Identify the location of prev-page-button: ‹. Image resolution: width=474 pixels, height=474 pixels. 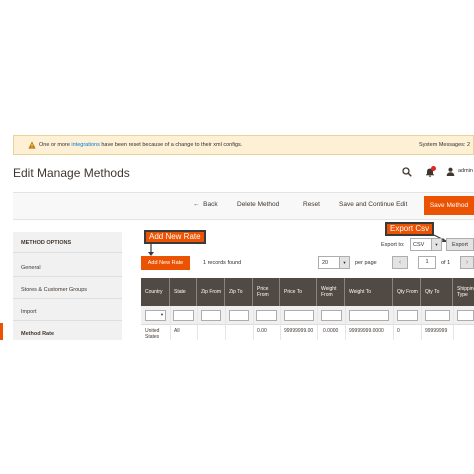
(400, 262).